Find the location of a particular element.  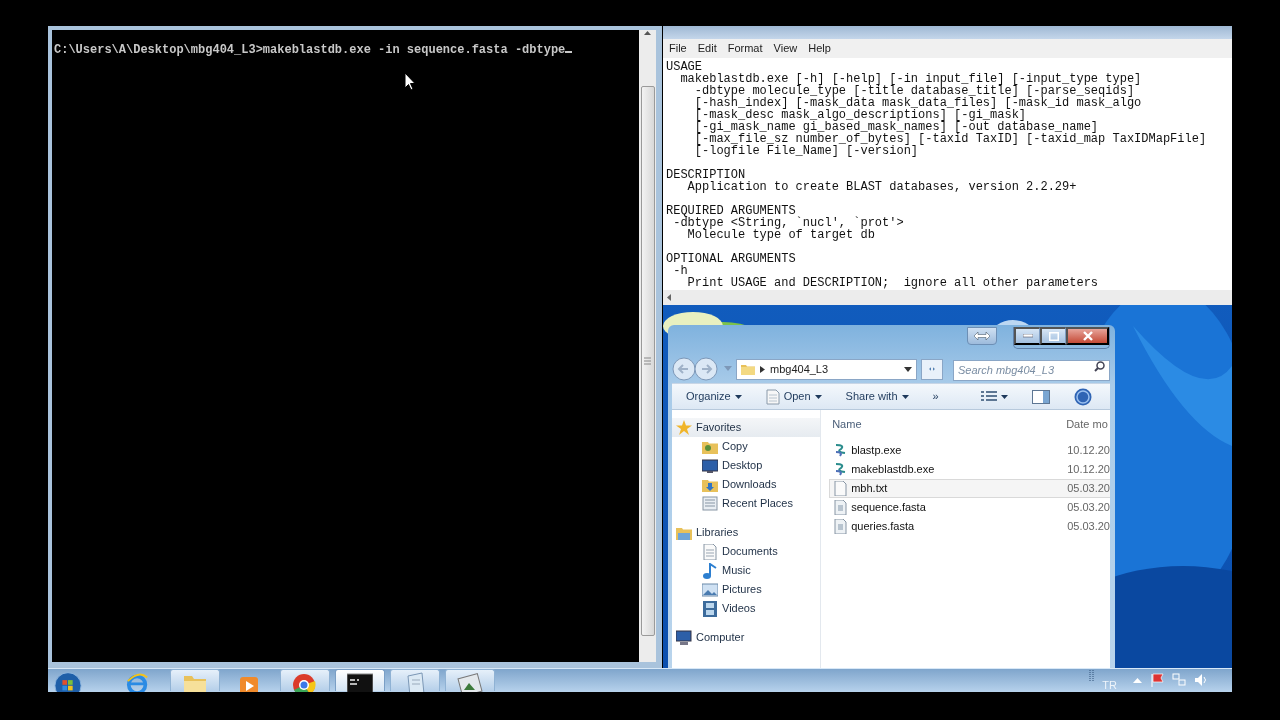

text-line: -dbtype <String, `nucl', `prot'> is located at coordinates (789, 223).